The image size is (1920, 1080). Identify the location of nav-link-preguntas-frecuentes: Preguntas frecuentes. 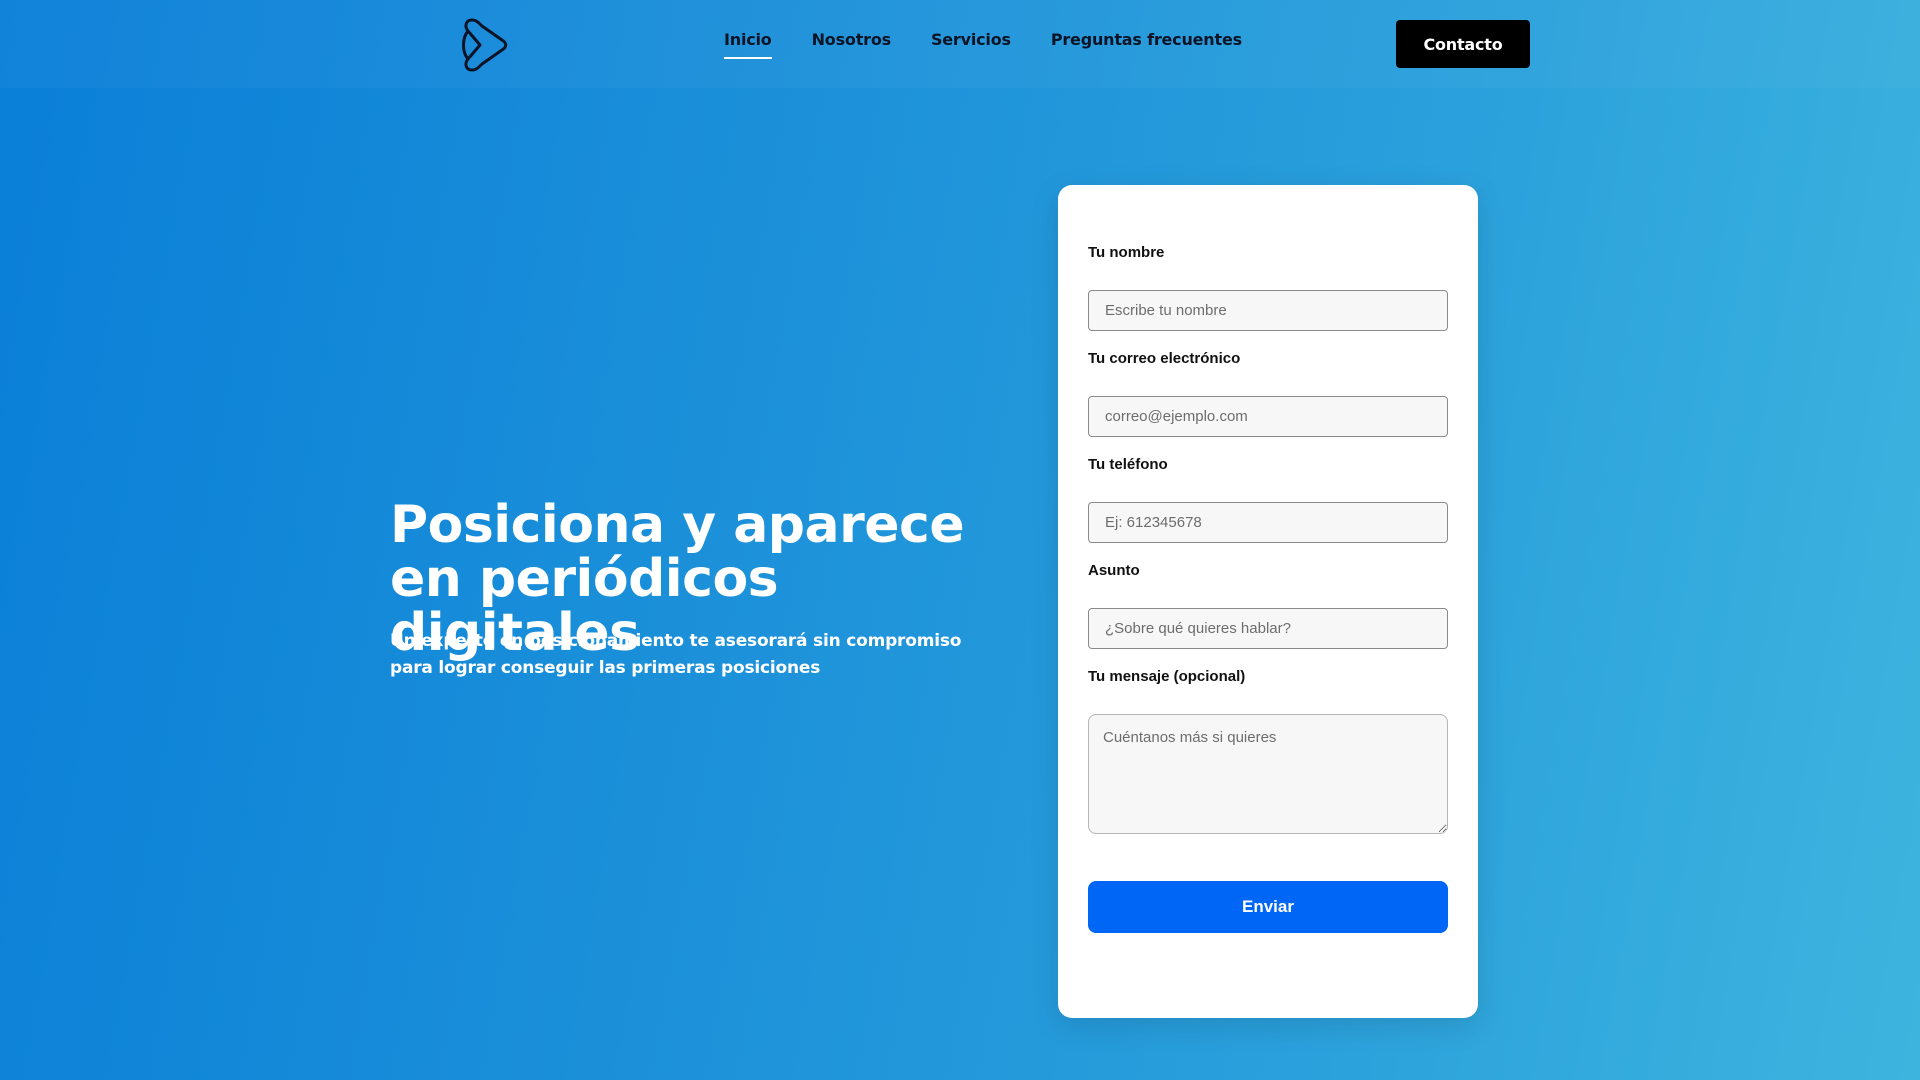
(1146, 44).